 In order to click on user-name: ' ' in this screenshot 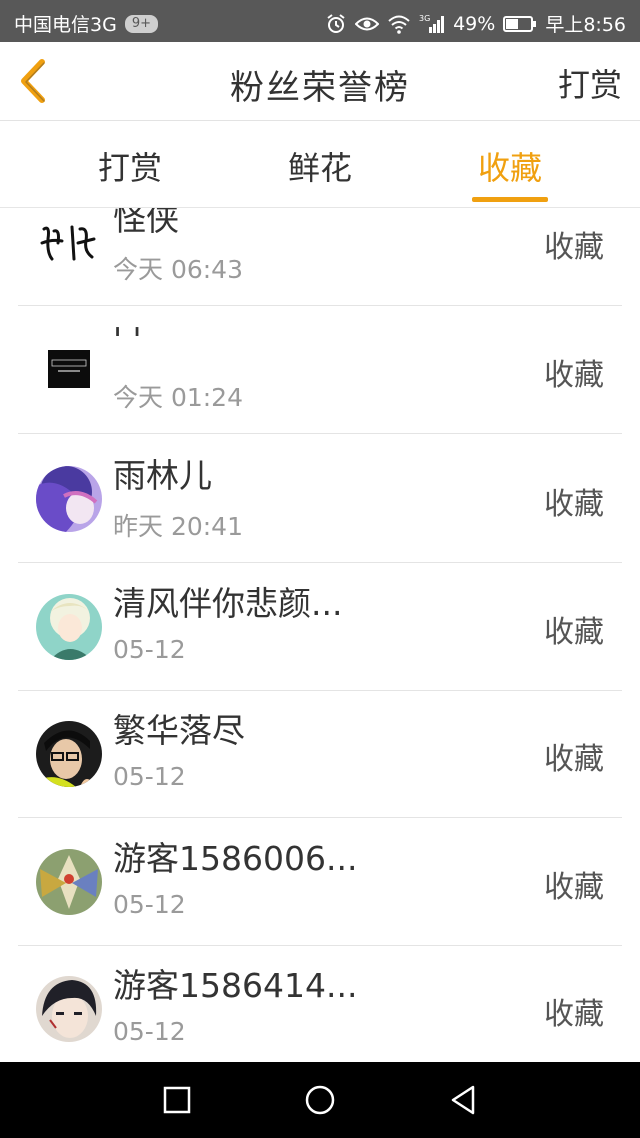, I will do `click(127, 339)`.